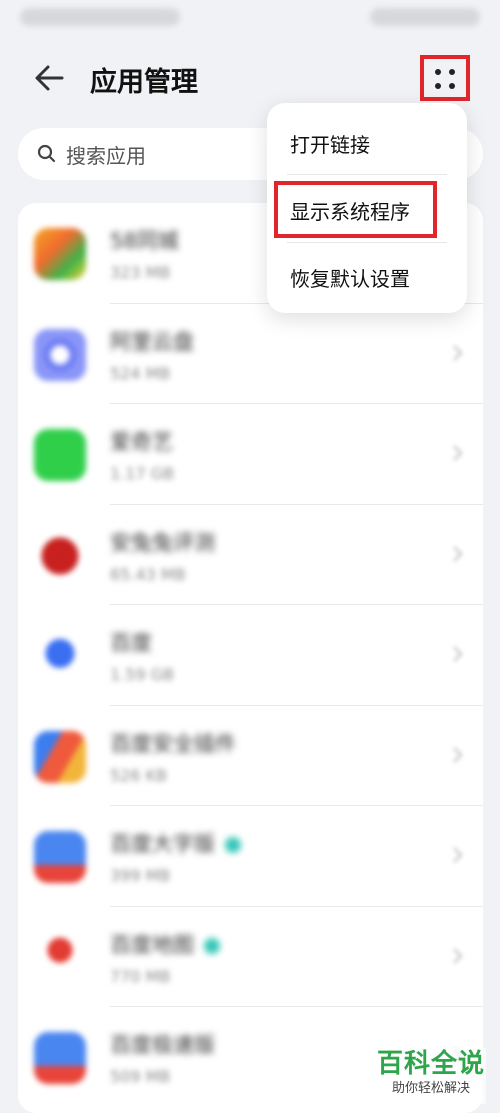 The height and width of the screenshot is (1113, 500). I want to click on app-icon-iqiyi, so click(60, 455).